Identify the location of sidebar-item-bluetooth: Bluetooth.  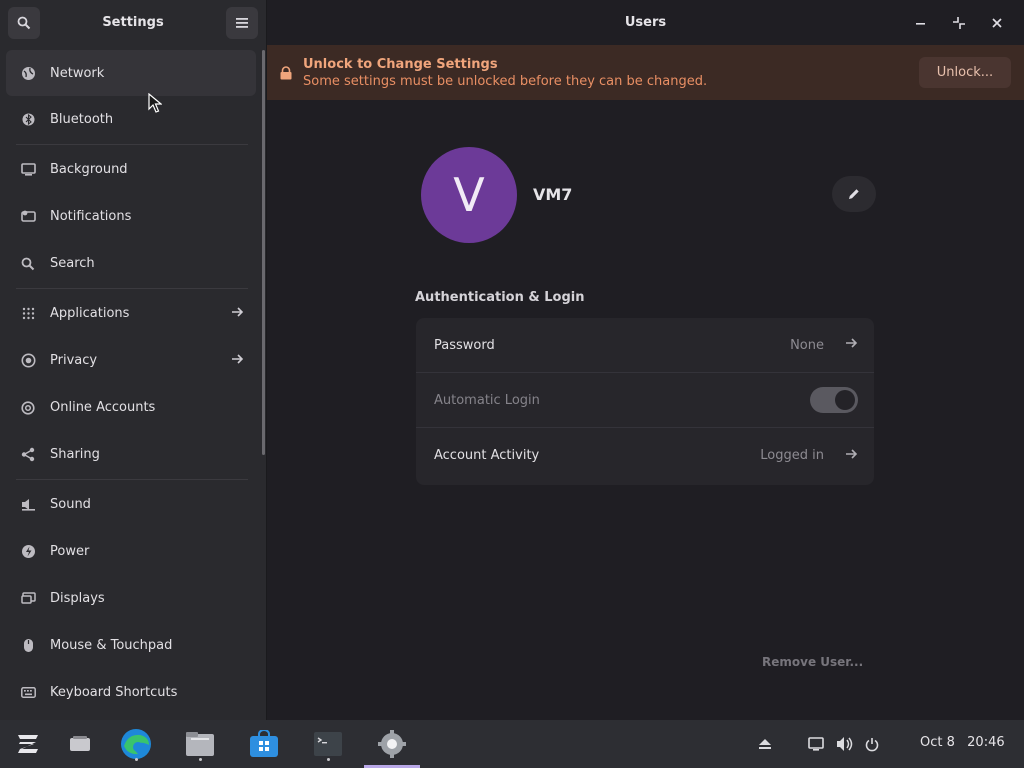
(131, 119).